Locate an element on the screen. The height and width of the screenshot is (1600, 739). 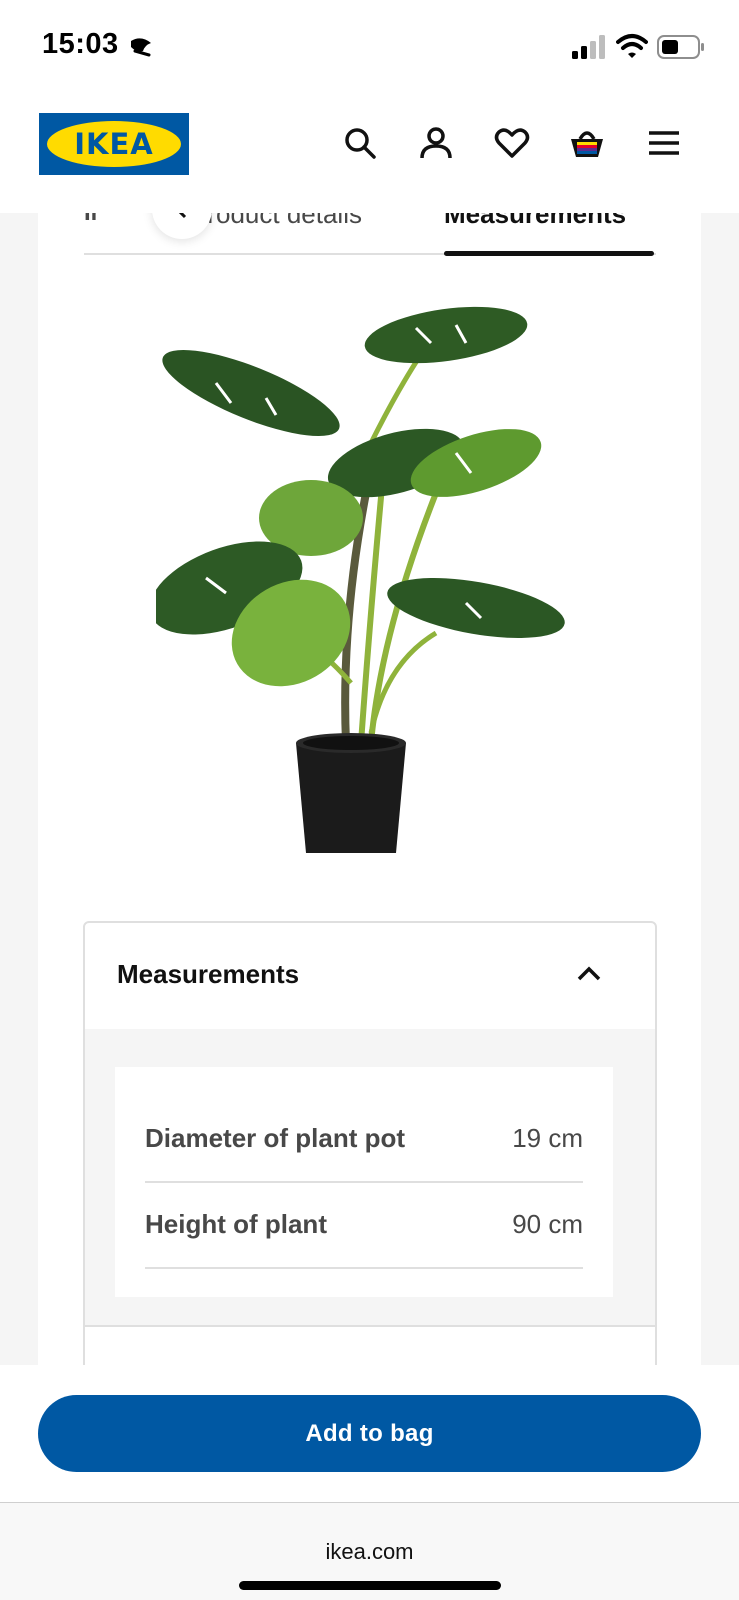
sticky-cta-bar: Add to bag is located at coordinates (369, 1433).